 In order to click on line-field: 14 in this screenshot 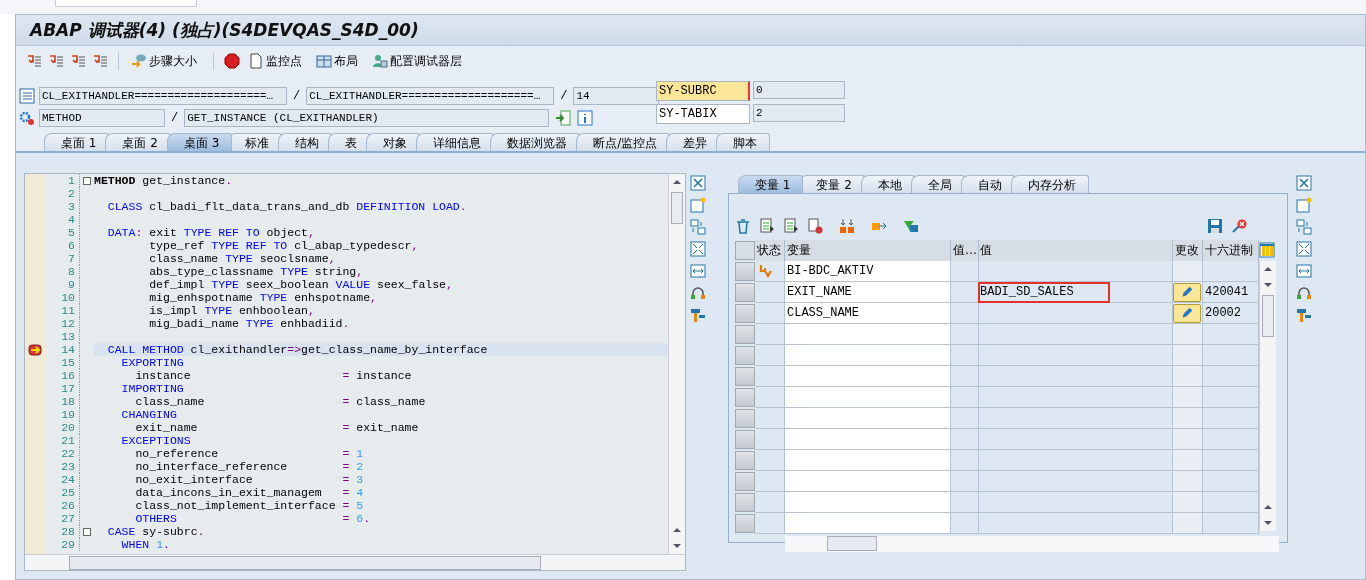, I will do `click(616, 96)`.